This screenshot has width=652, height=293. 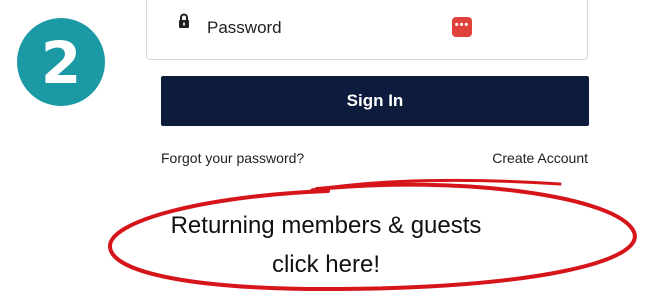 I want to click on step-number: 2, so click(x=61, y=63).